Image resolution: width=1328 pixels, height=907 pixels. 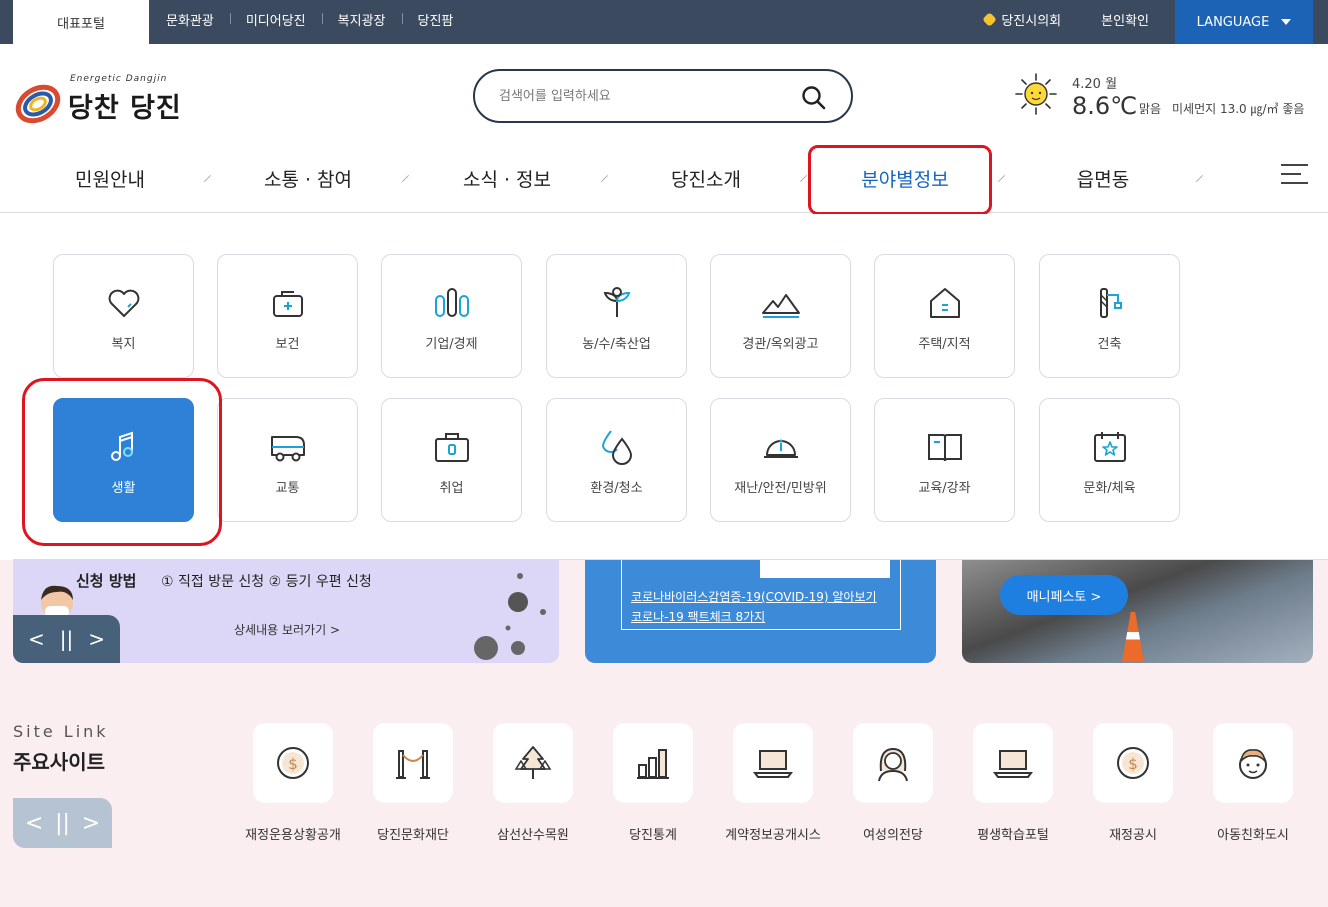 What do you see at coordinates (1233, 22) in the screenshot?
I see `language-label: LANGUAGE` at bounding box center [1233, 22].